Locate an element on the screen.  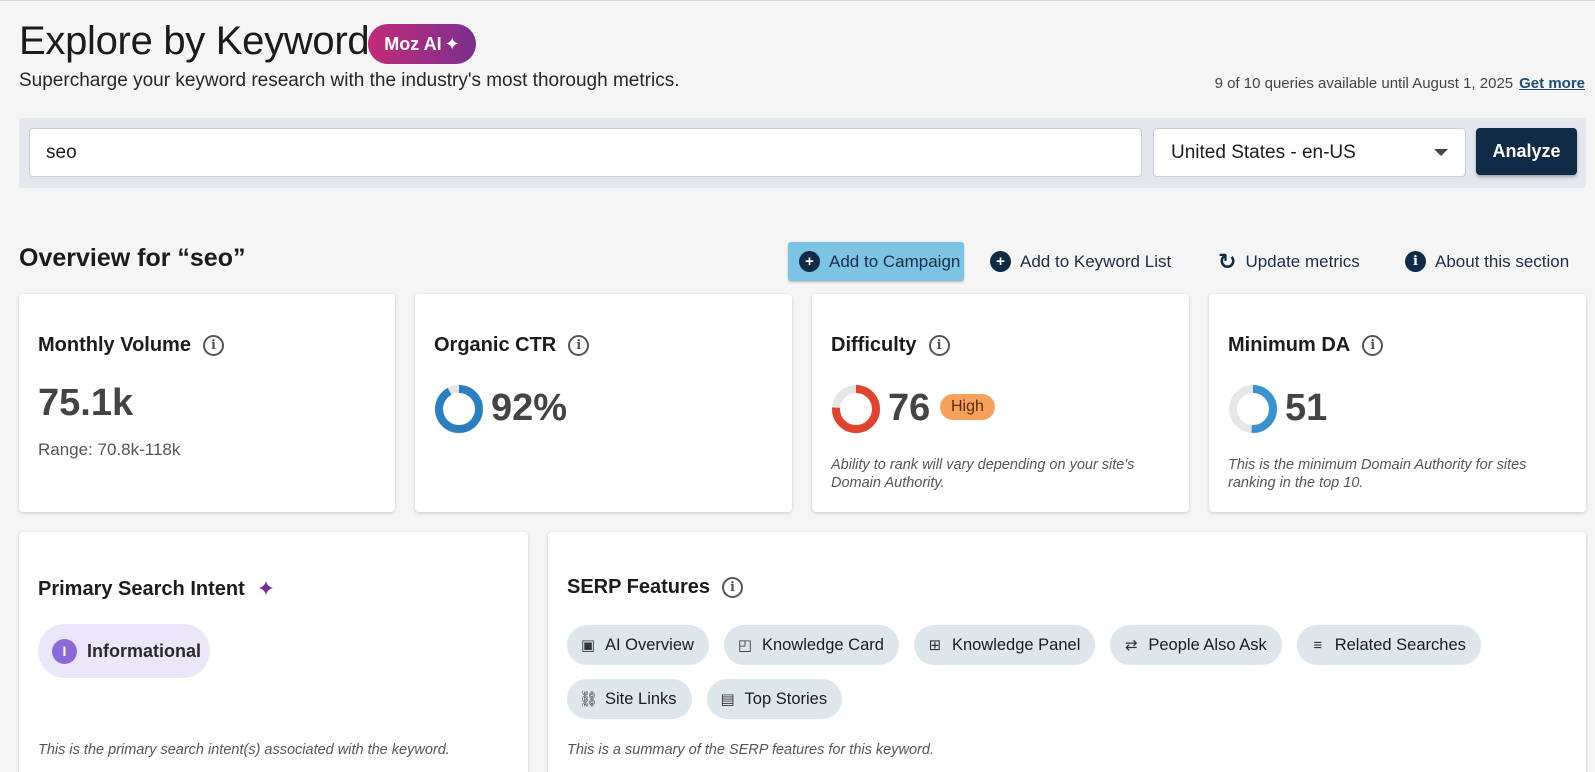
knowledge-card-icon: ◰ is located at coordinates (745, 645).